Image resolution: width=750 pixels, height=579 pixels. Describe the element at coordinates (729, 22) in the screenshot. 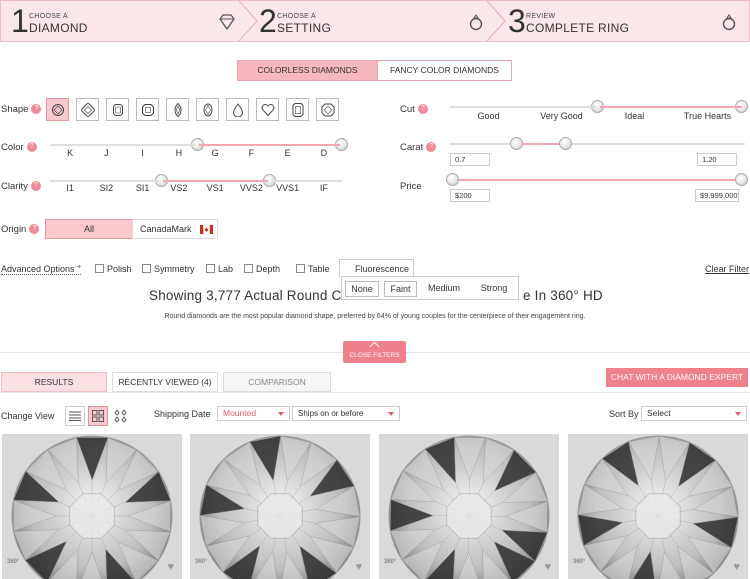

I see `ring-icon` at that location.